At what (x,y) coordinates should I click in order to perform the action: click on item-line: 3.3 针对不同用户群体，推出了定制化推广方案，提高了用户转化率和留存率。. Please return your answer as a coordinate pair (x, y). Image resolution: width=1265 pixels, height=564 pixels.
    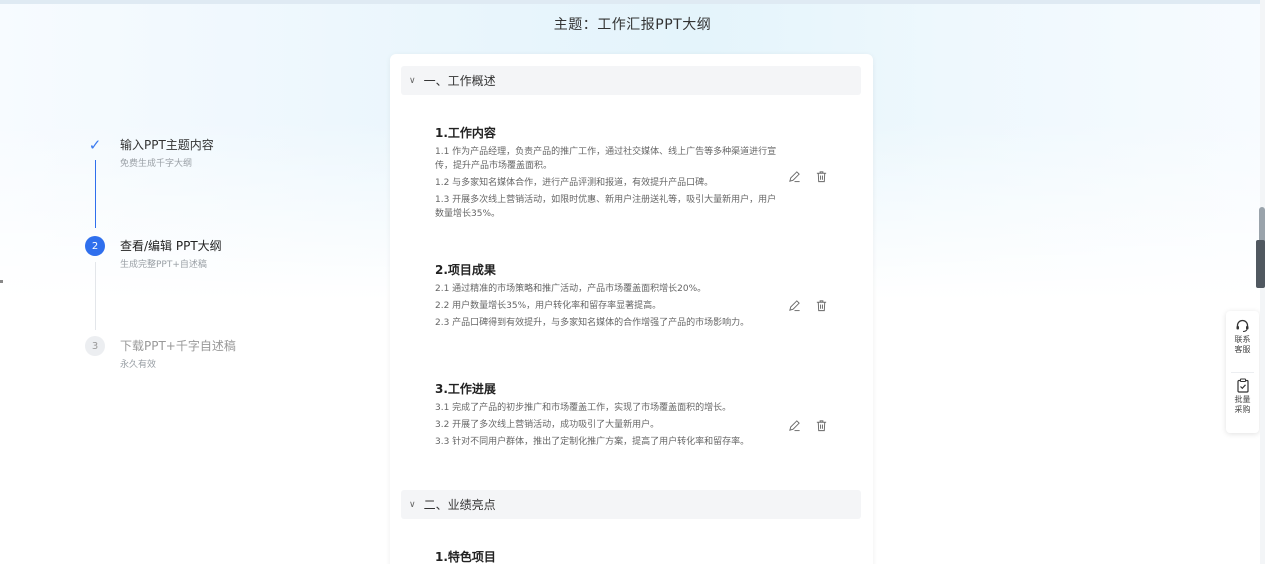
    Looking at the image, I should click on (592, 442).